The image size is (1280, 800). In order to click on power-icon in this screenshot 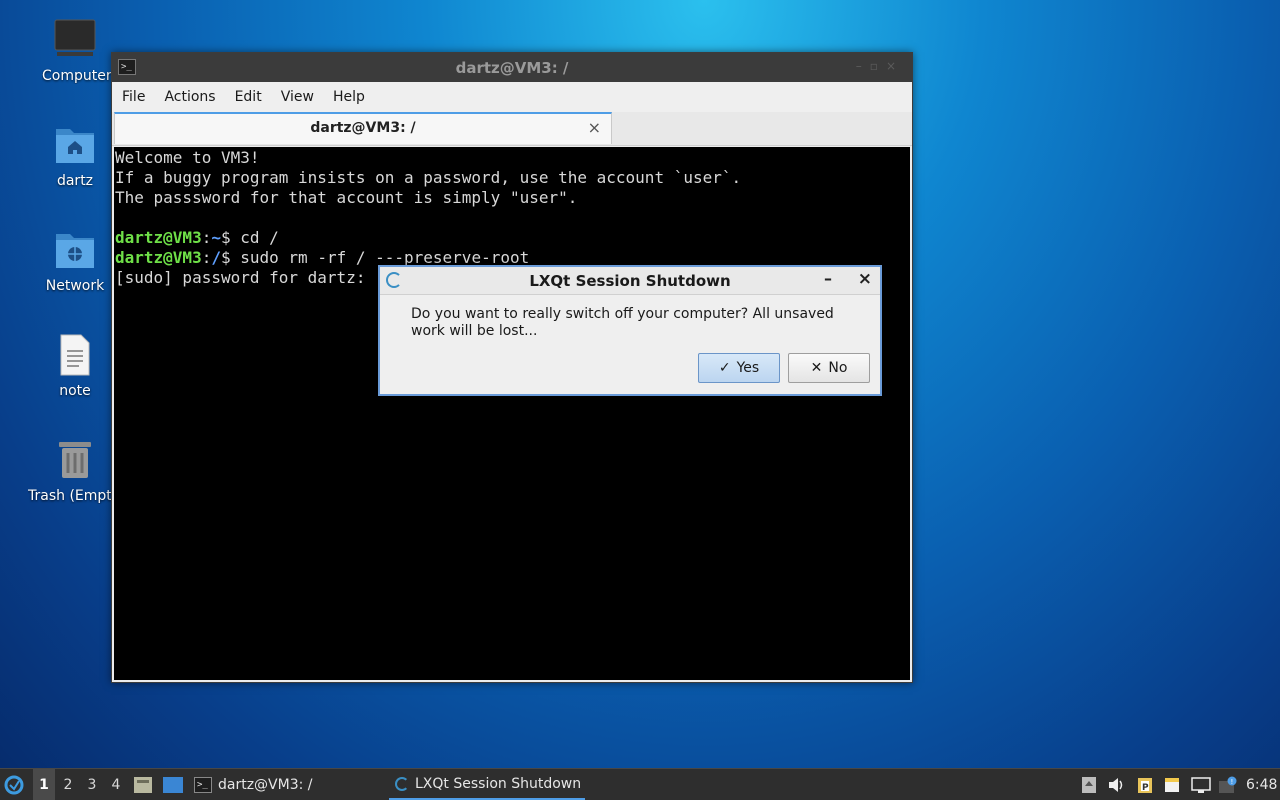, I will do `click(402, 783)`.